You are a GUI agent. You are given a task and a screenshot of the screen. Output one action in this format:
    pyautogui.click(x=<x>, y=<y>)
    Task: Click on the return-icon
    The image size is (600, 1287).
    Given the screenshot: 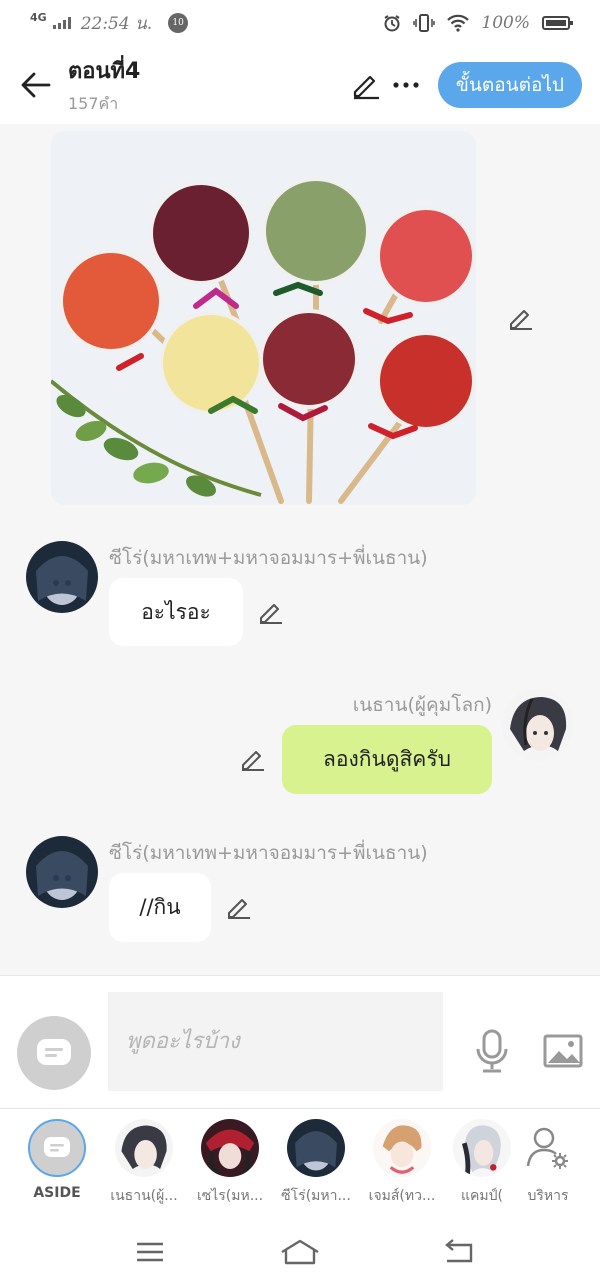 What is the action you would take?
    pyautogui.click(x=459, y=1251)
    